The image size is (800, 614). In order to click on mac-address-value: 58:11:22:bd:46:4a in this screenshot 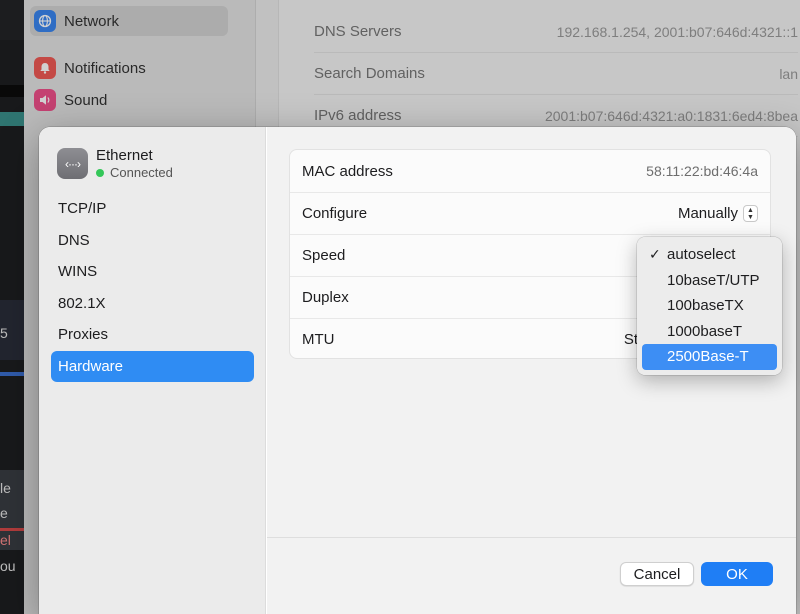, I will do `click(702, 171)`.